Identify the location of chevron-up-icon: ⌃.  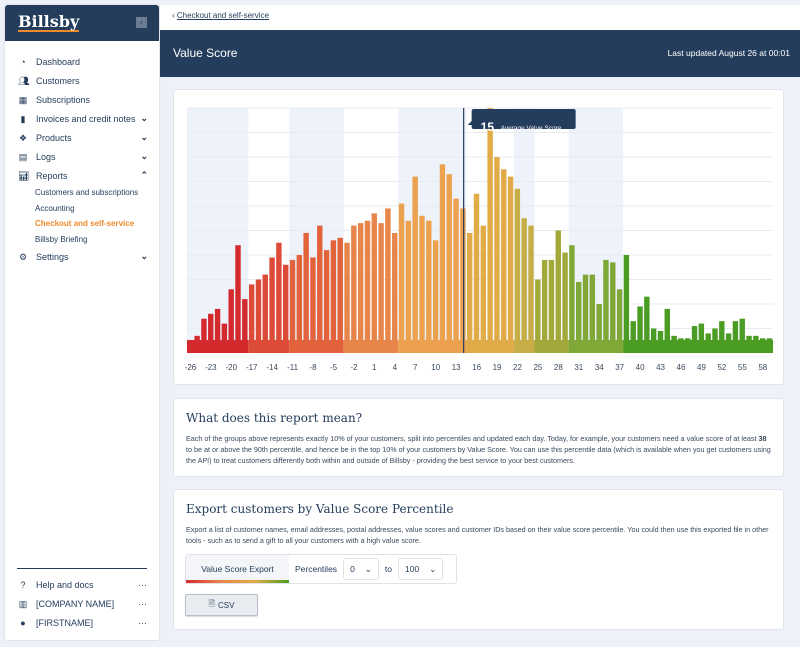
(144, 175).